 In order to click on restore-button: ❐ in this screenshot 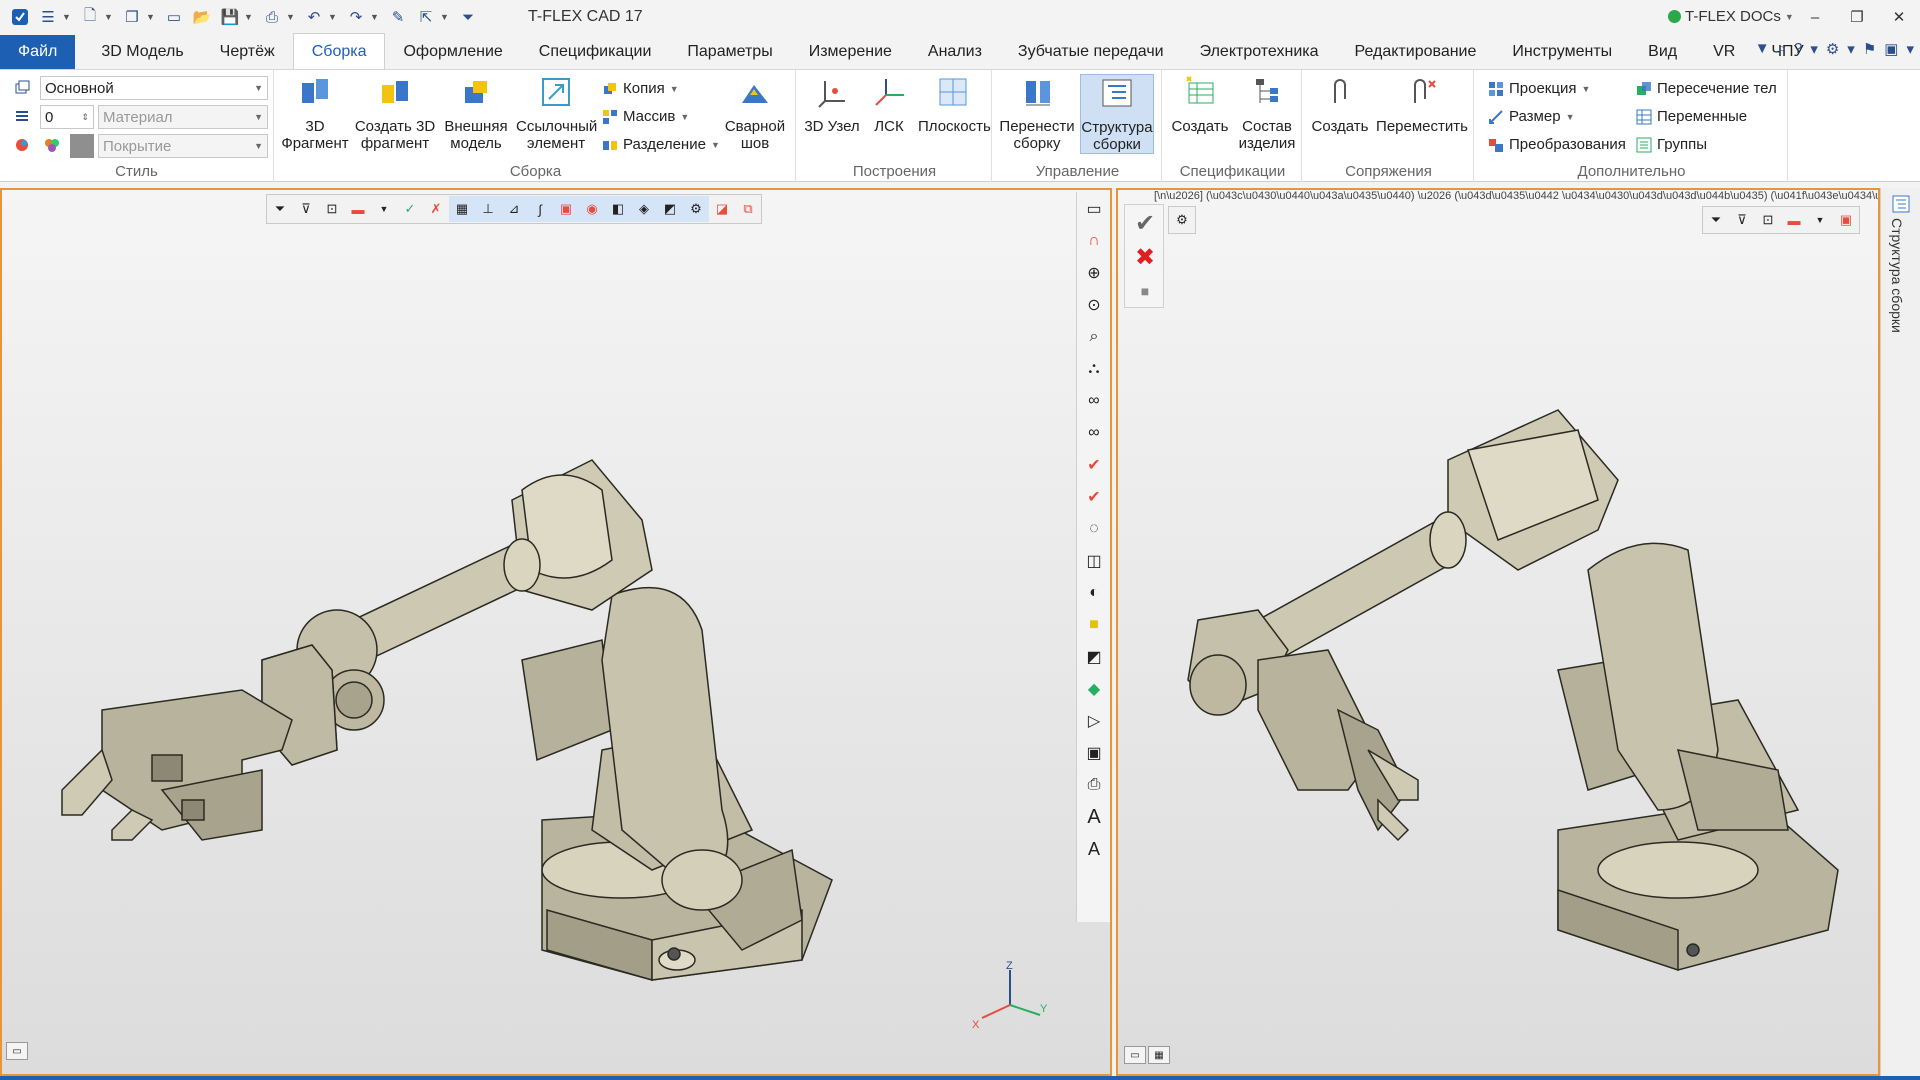, I will do `click(1857, 17)`.